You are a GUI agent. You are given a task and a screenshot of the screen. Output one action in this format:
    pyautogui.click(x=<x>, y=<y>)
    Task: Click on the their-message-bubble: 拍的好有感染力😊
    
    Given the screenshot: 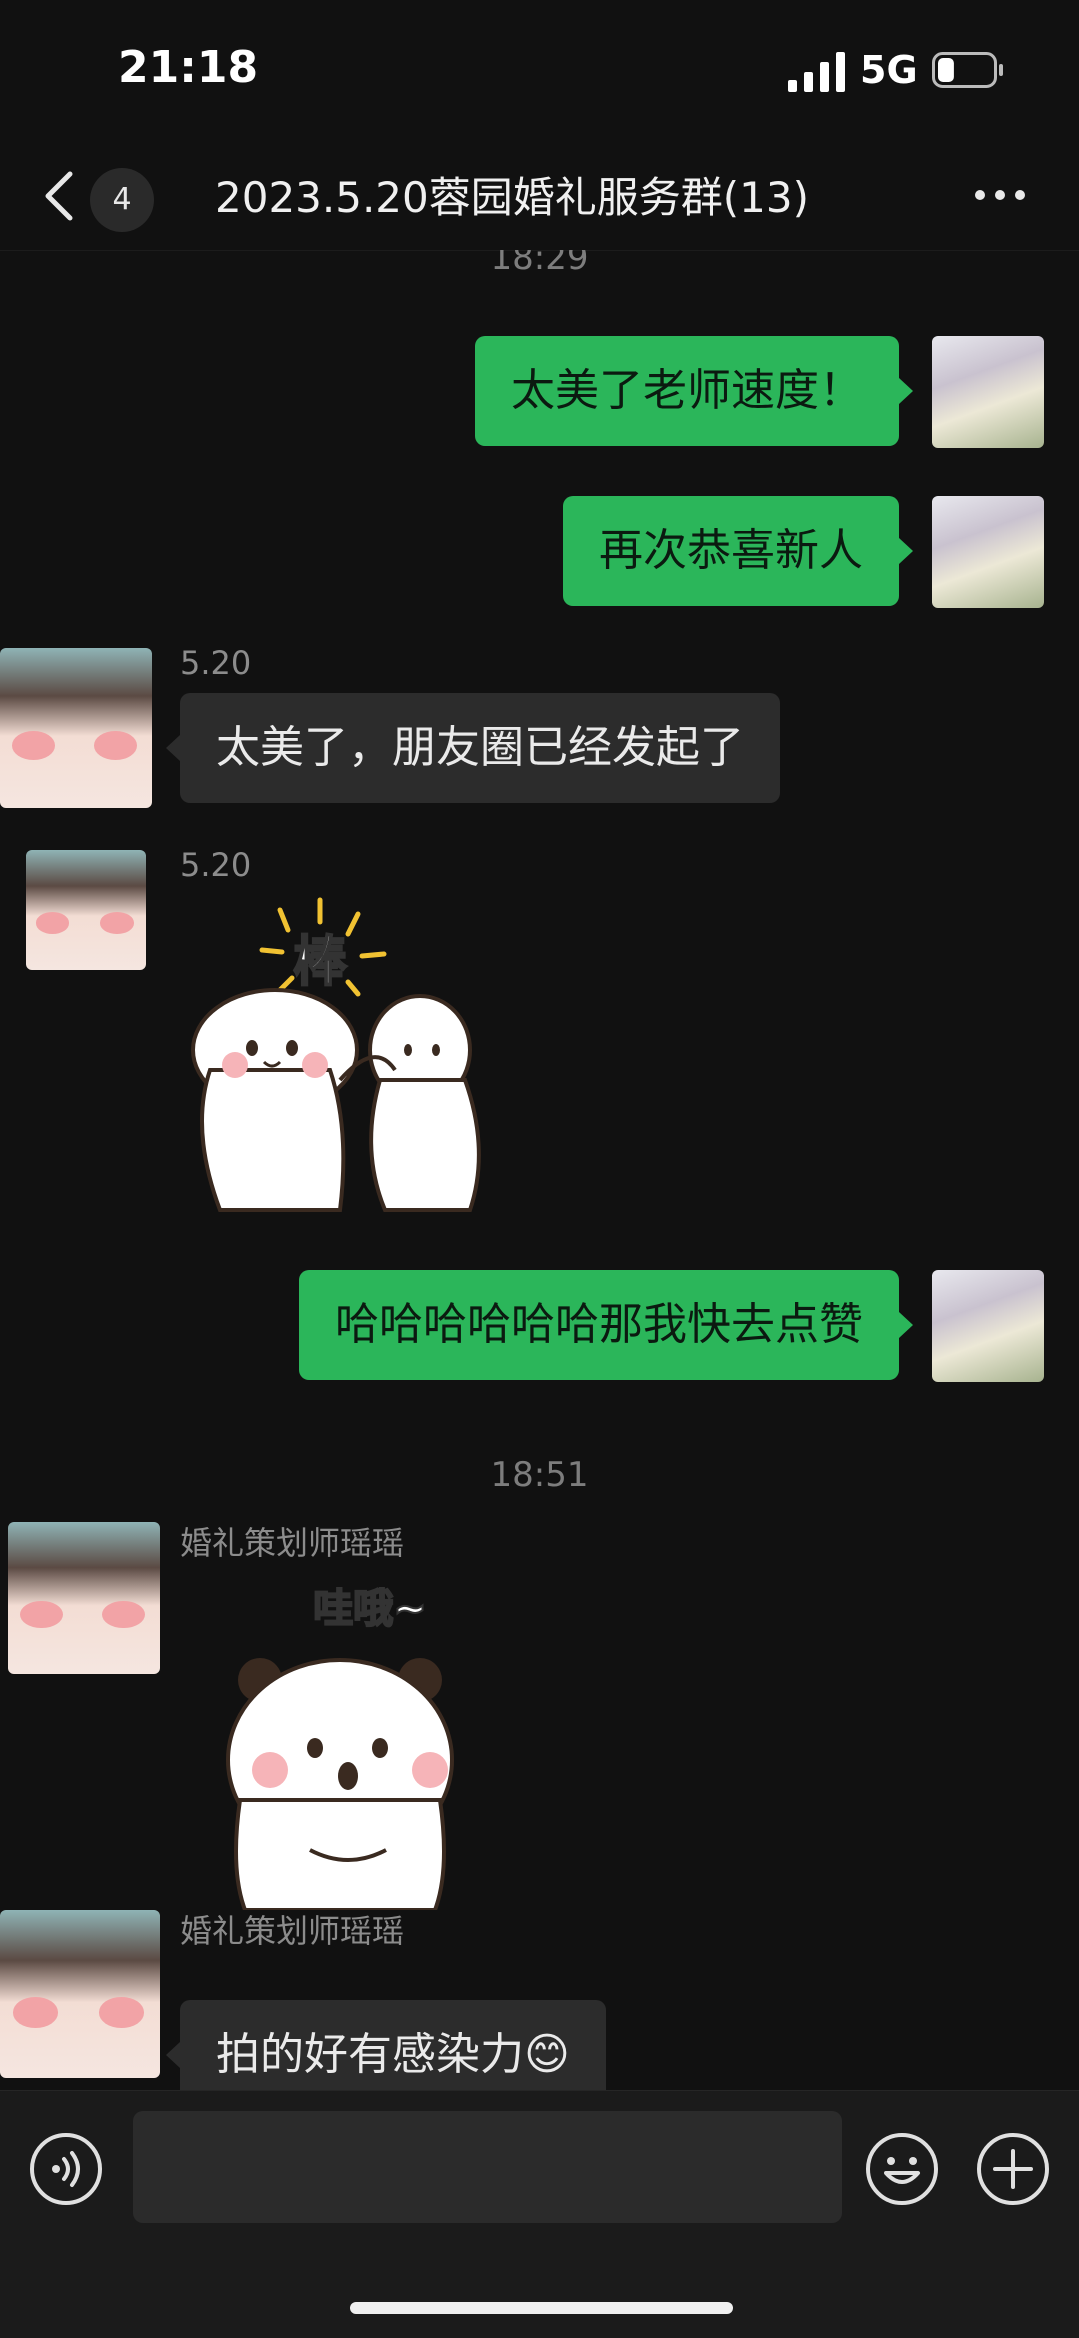 What is the action you would take?
    pyautogui.click(x=386, y=2045)
    